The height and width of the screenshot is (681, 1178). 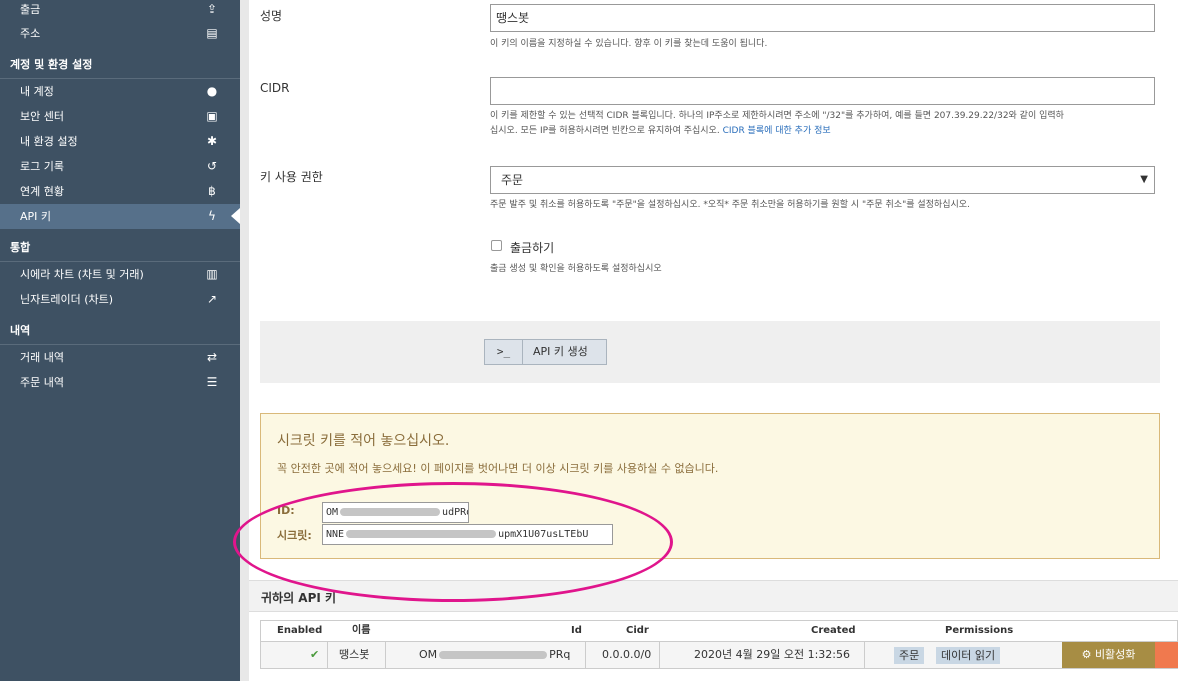 What do you see at coordinates (30, 33) in the screenshot?
I see `sidebar-item-label: 주소` at bounding box center [30, 33].